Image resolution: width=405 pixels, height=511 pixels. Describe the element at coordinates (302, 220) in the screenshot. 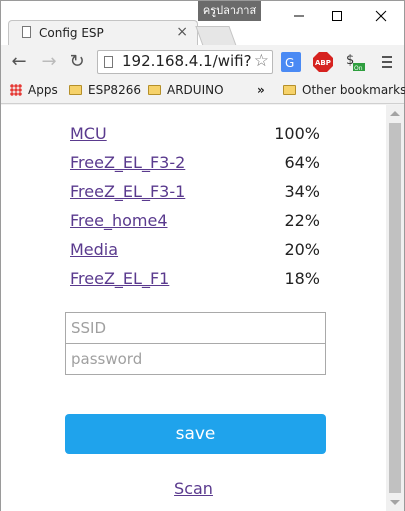

I see `network-signal: 22%` at that location.